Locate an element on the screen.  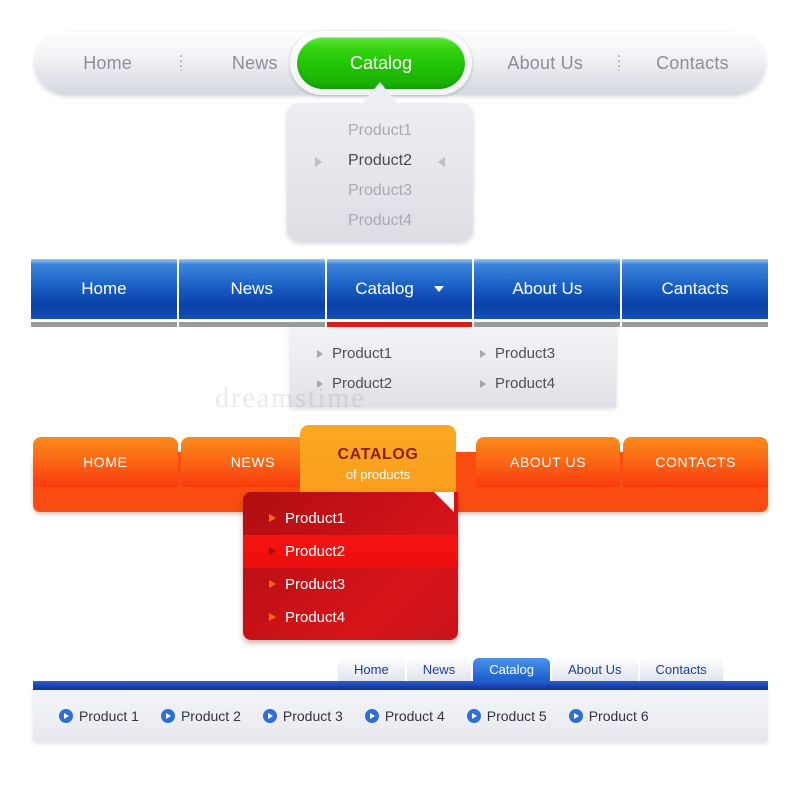
bottom-tabbar-accent-bar is located at coordinates (400, 685).